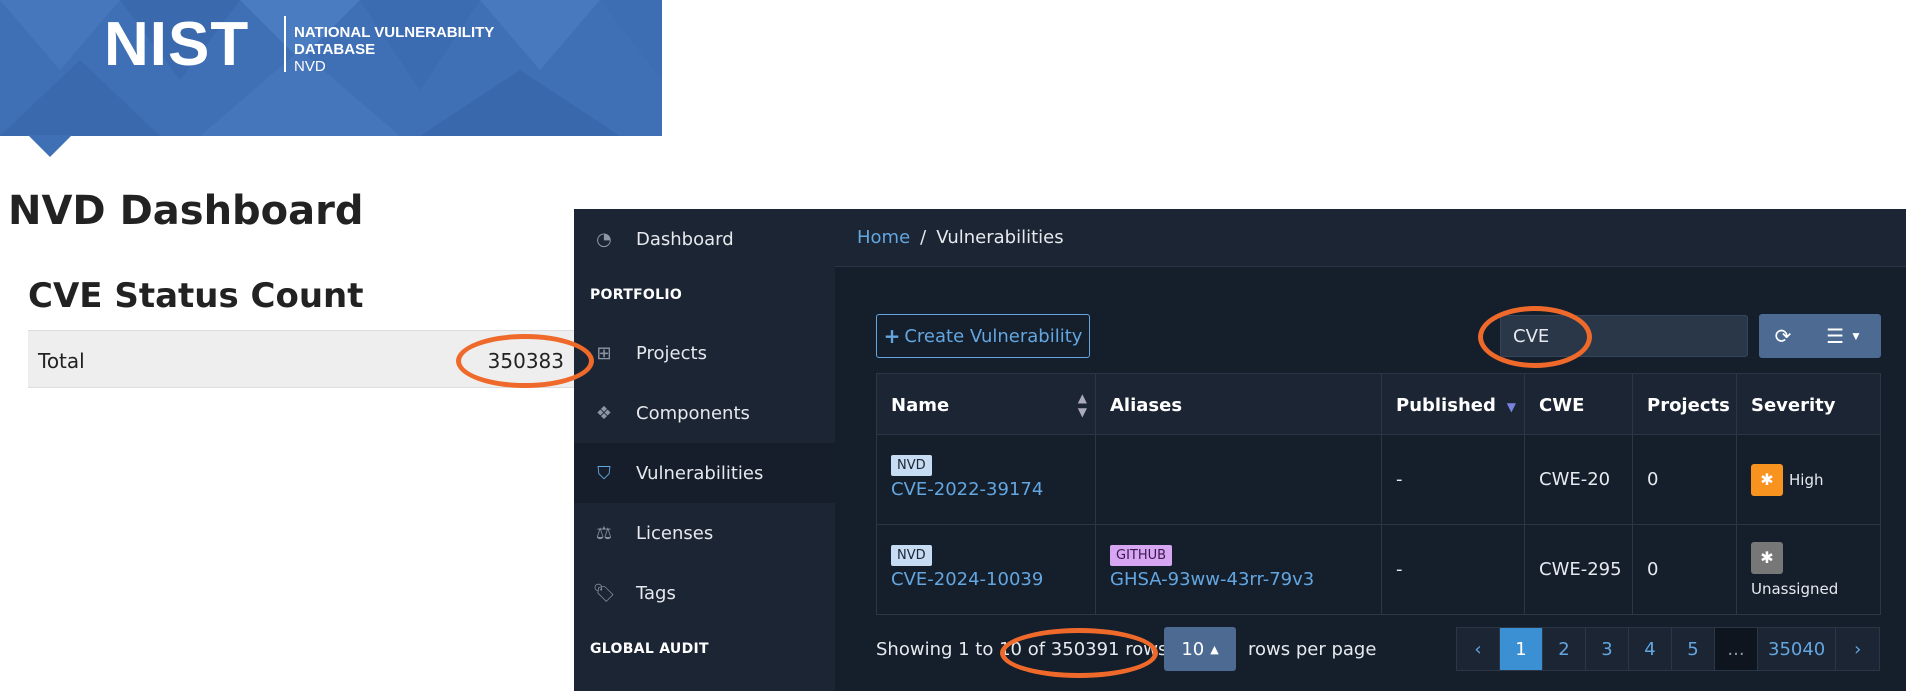  I want to click on total-label: Total, so click(61, 361).